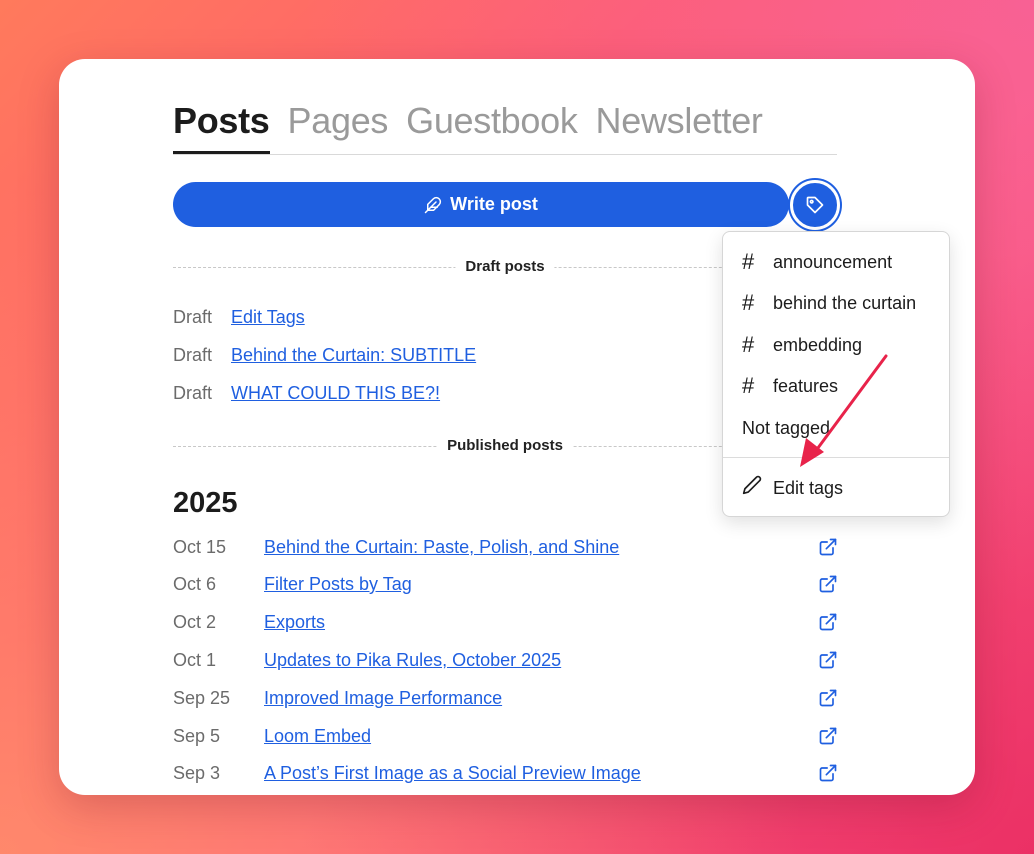  Describe the element at coordinates (505, 267) in the screenshot. I see `draft-posts-heading: Draft posts` at that location.